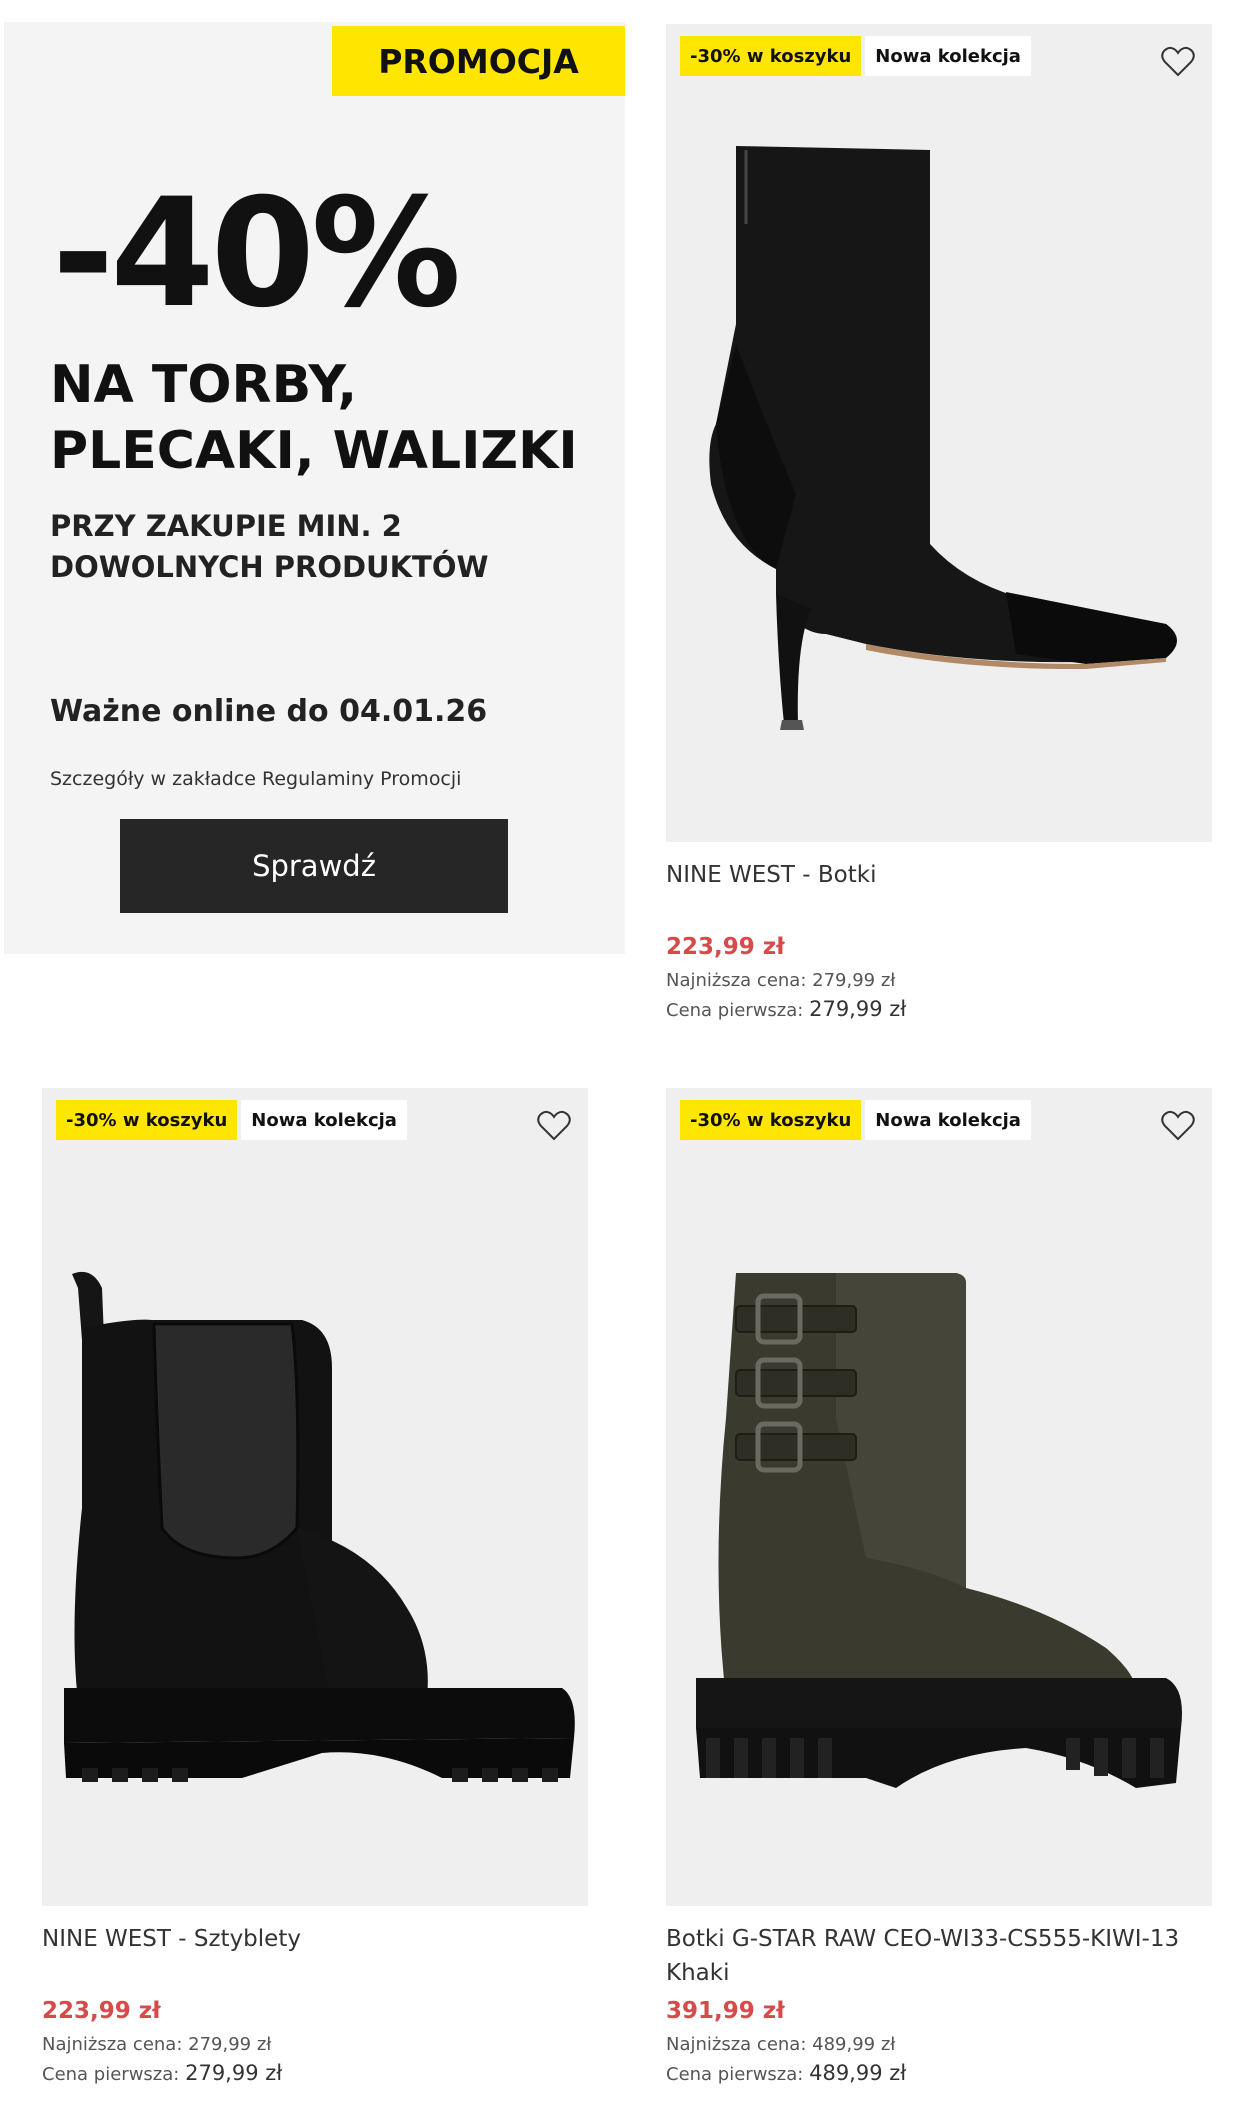  Describe the element at coordinates (858, 2073) in the screenshot. I see `first-price-value: 489,99 zł` at that location.